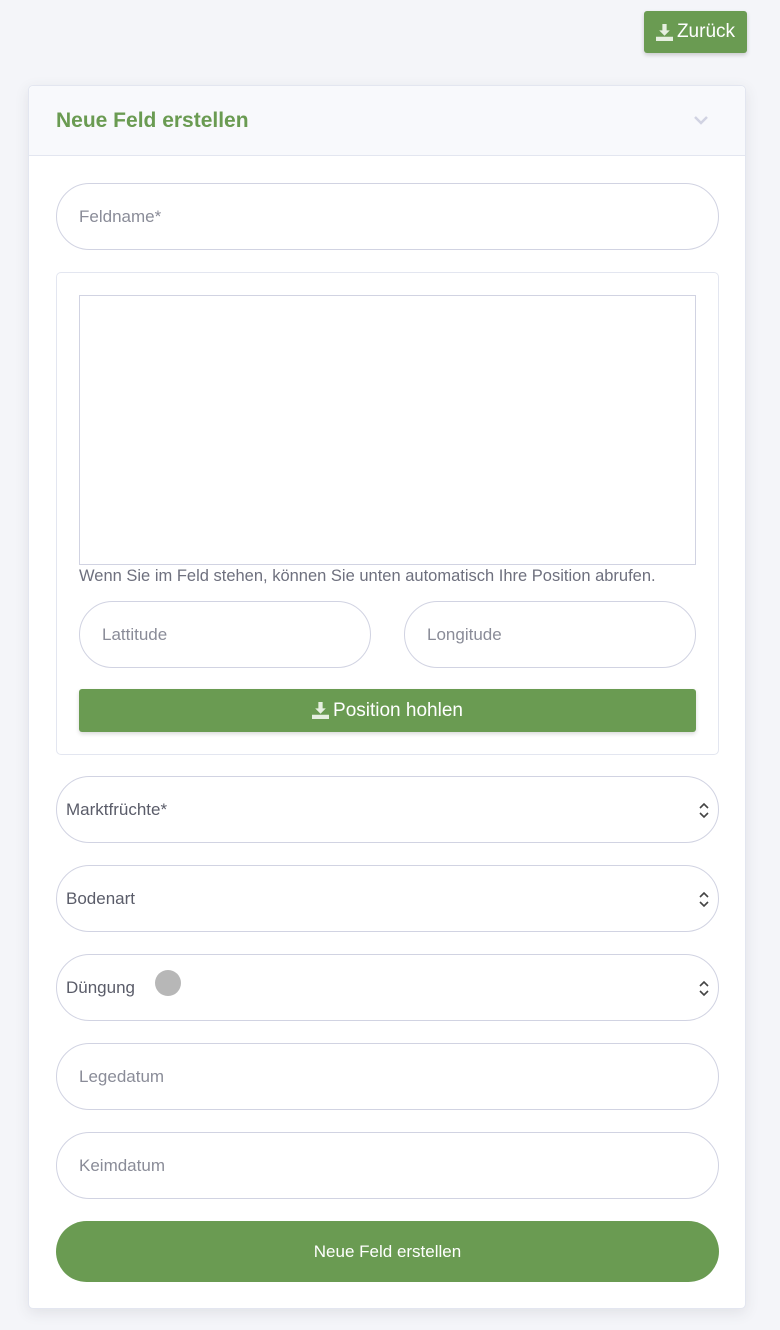 The width and height of the screenshot is (780, 1330). Describe the element at coordinates (168, 983) in the screenshot. I see `touch-indicator` at that location.